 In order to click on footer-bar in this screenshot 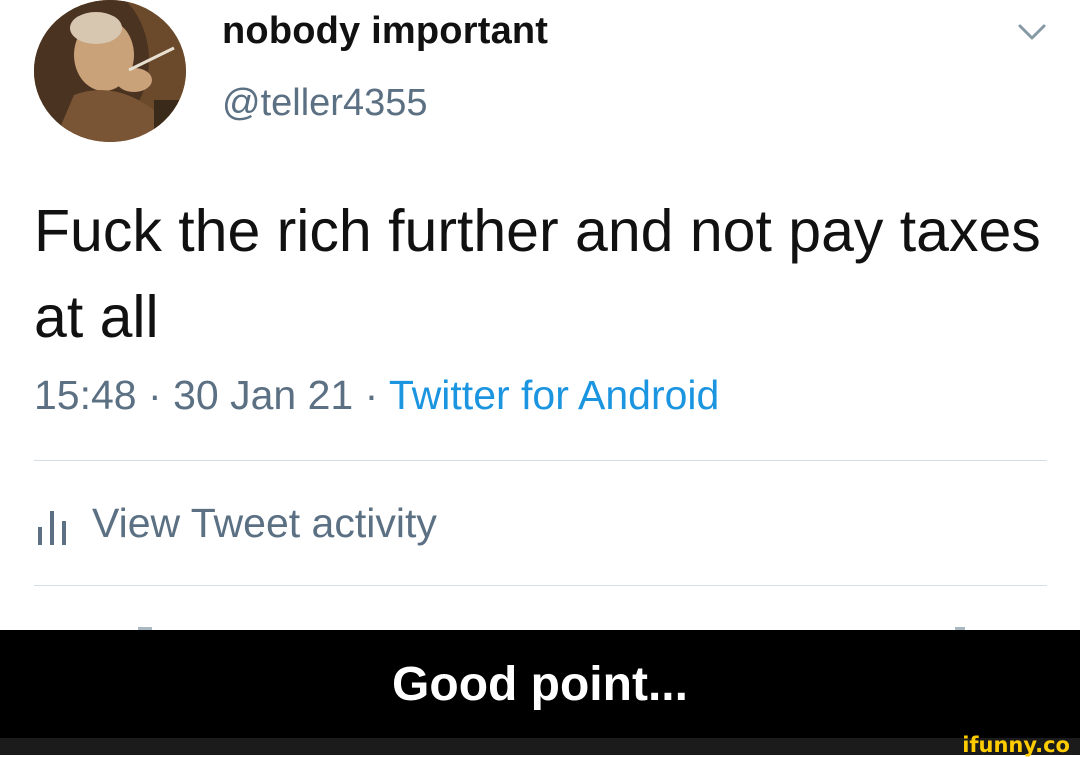, I will do `click(540, 746)`.